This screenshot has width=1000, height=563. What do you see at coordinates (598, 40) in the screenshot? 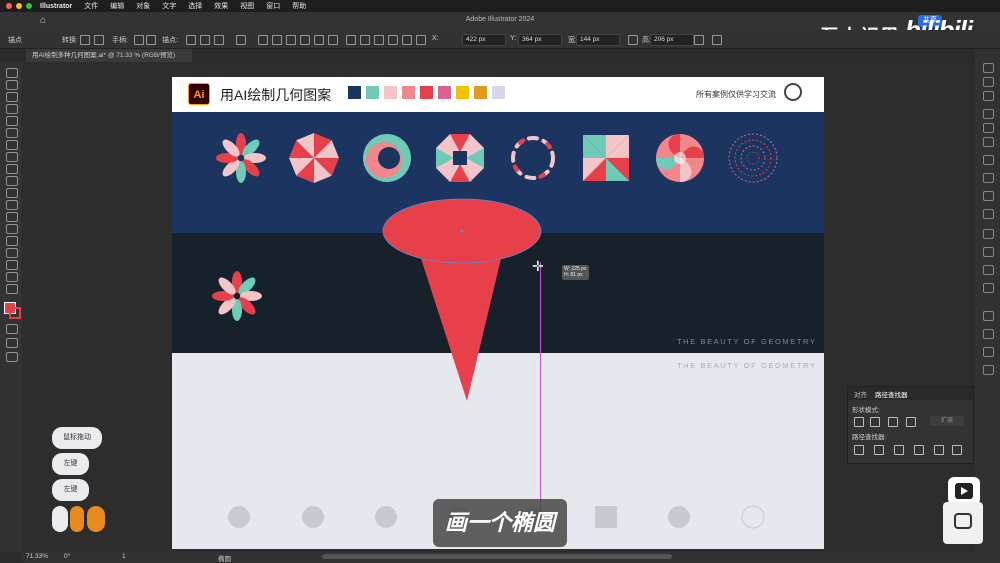
I see `width-field: 144 px` at bounding box center [598, 40].